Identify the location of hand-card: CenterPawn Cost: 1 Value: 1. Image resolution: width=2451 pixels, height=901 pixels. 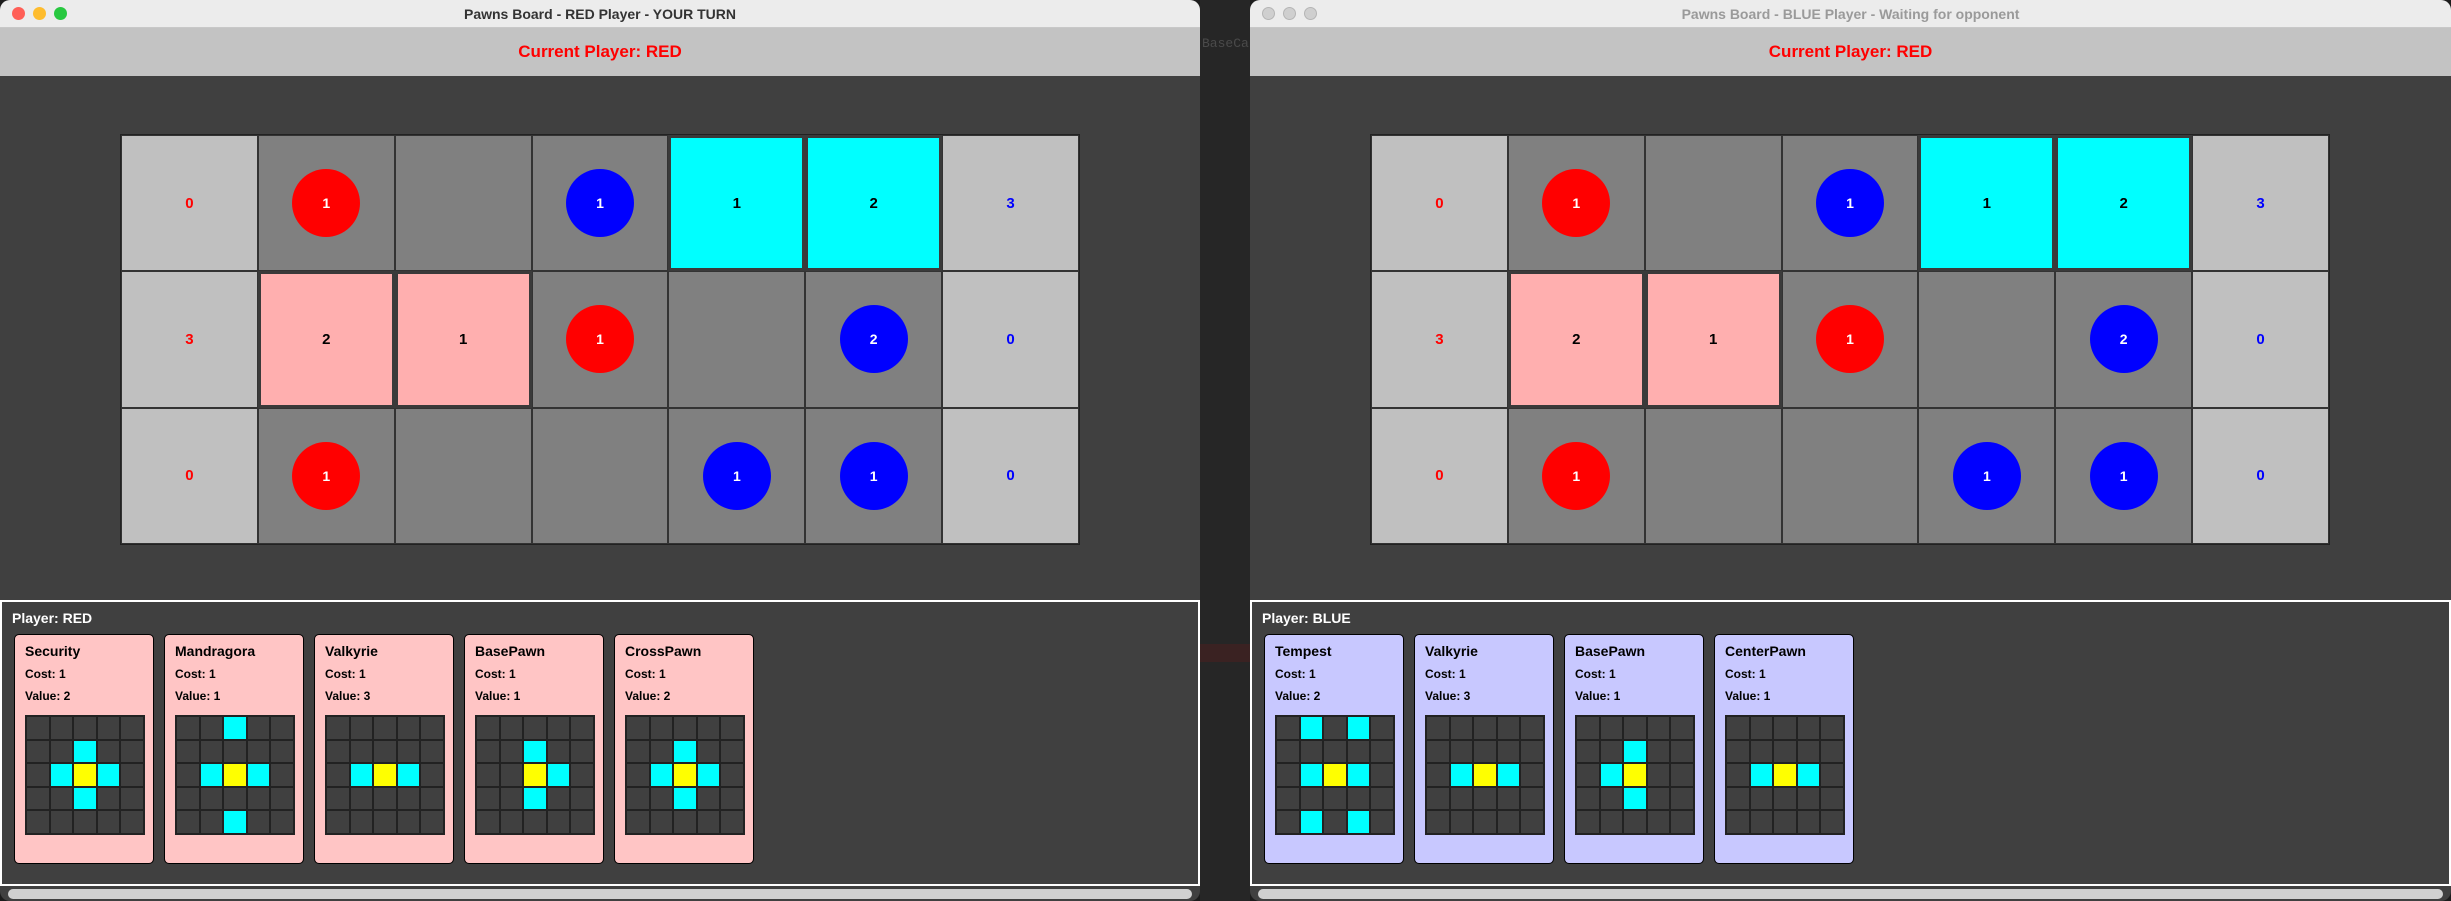
(1784, 749).